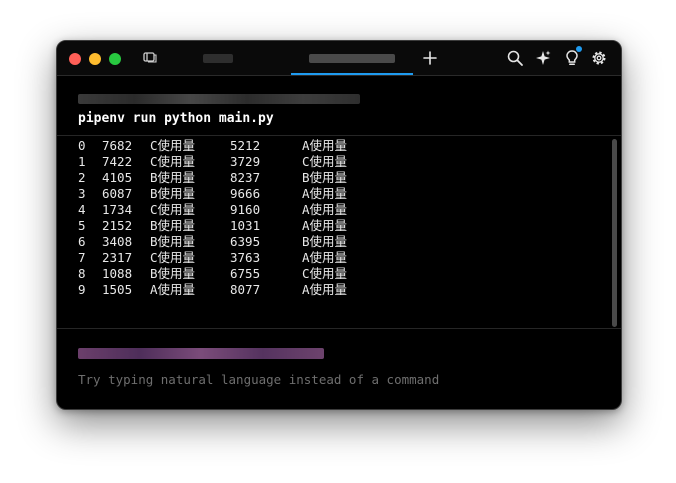  What do you see at coordinates (245, 177) in the screenshot?
I see `row-value-2: 8237` at bounding box center [245, 177].